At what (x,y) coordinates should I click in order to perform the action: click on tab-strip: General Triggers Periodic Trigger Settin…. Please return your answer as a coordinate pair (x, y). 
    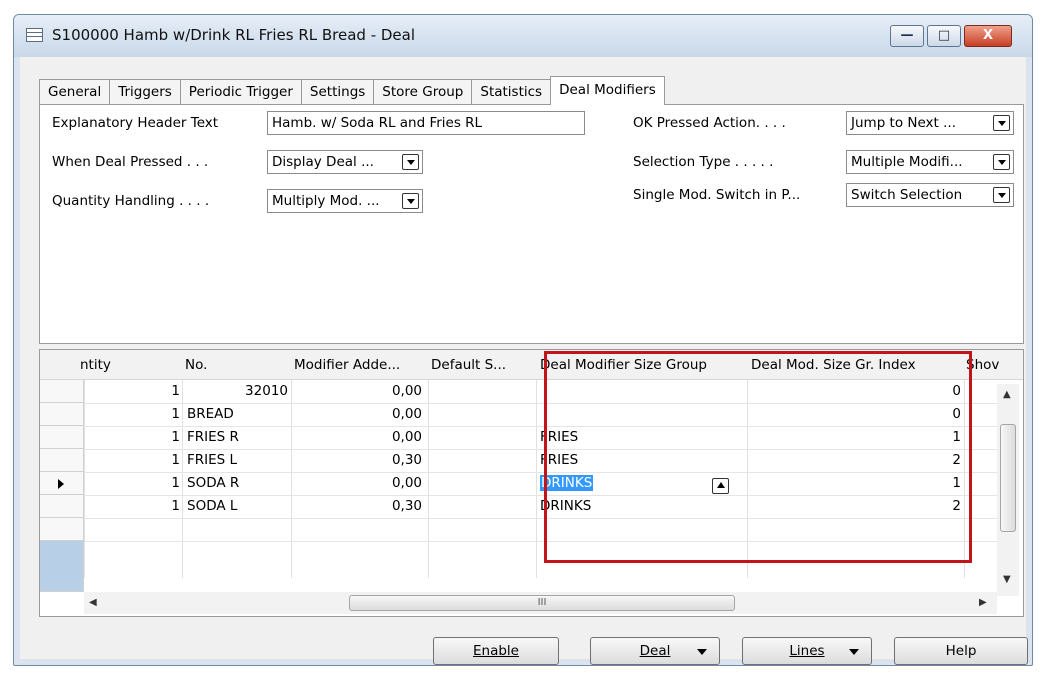
    Looking at the image, I should click on (352, 90).